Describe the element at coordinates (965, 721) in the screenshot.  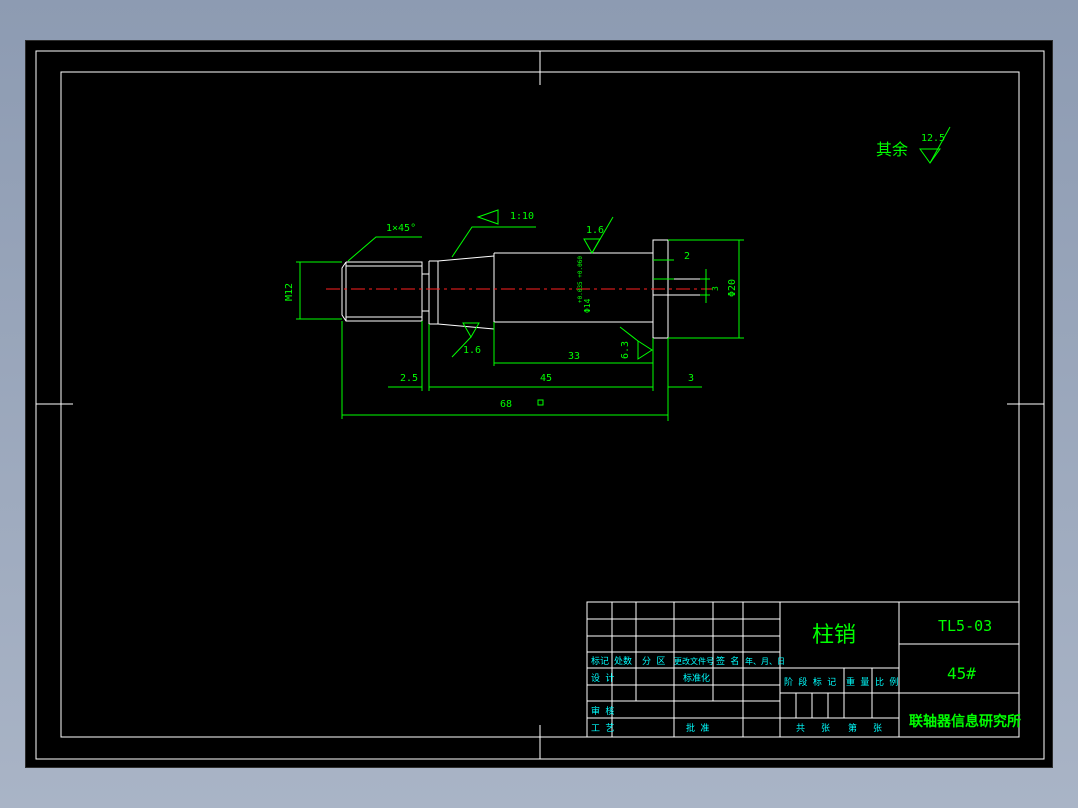
I see `institute-name: 联轴器信息研究所` at that location.